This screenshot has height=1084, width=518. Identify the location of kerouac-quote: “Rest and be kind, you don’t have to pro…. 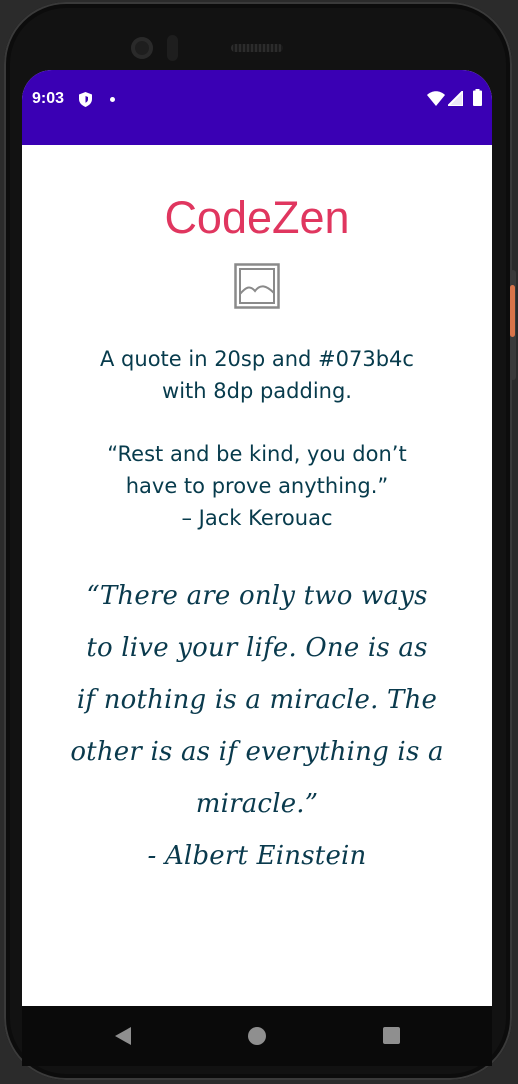
(257, 486).